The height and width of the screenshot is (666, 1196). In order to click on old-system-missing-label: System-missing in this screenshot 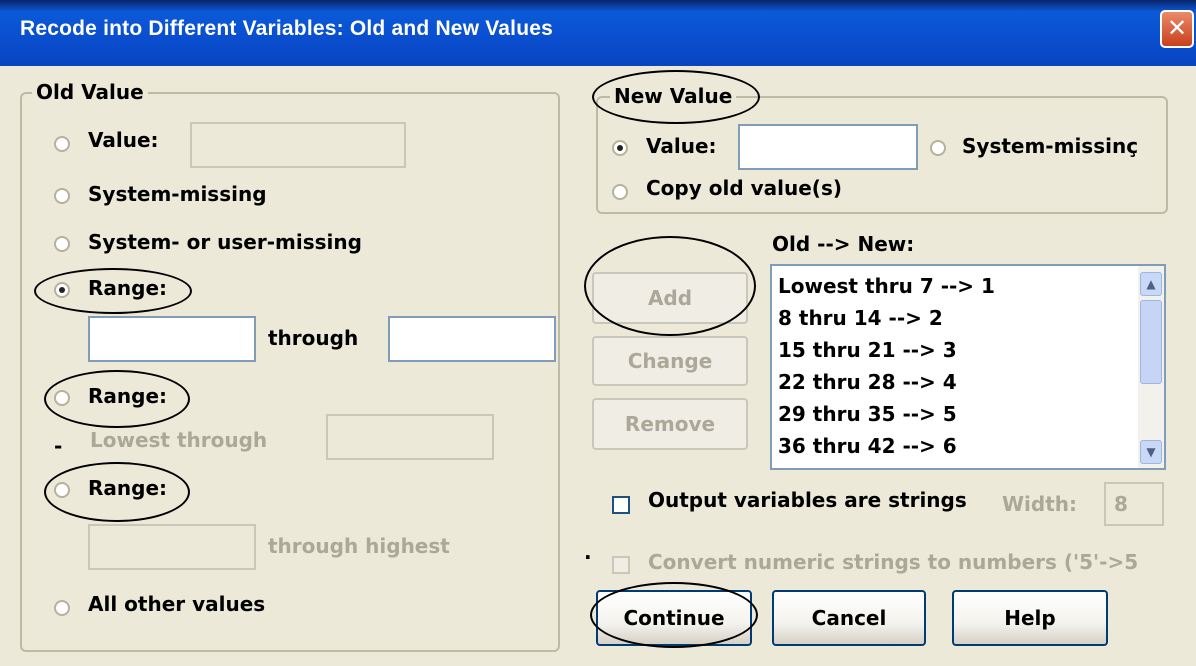, I will do `click(177, 194)`.